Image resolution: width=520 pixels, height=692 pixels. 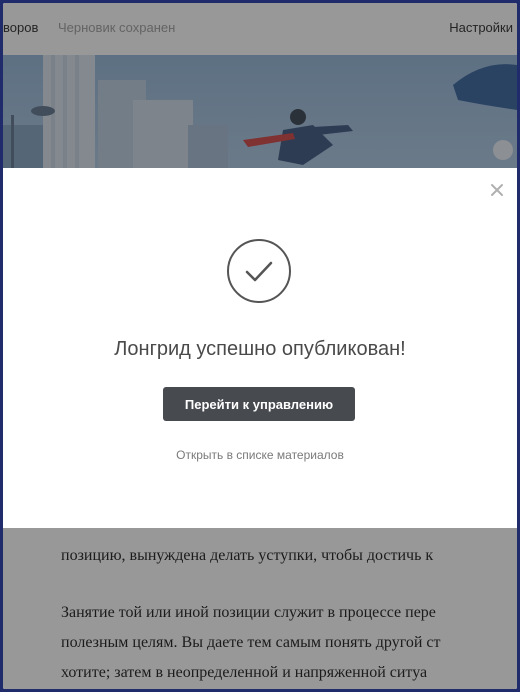 I want to click on check-circle-icon, so click(x=259, y=271).